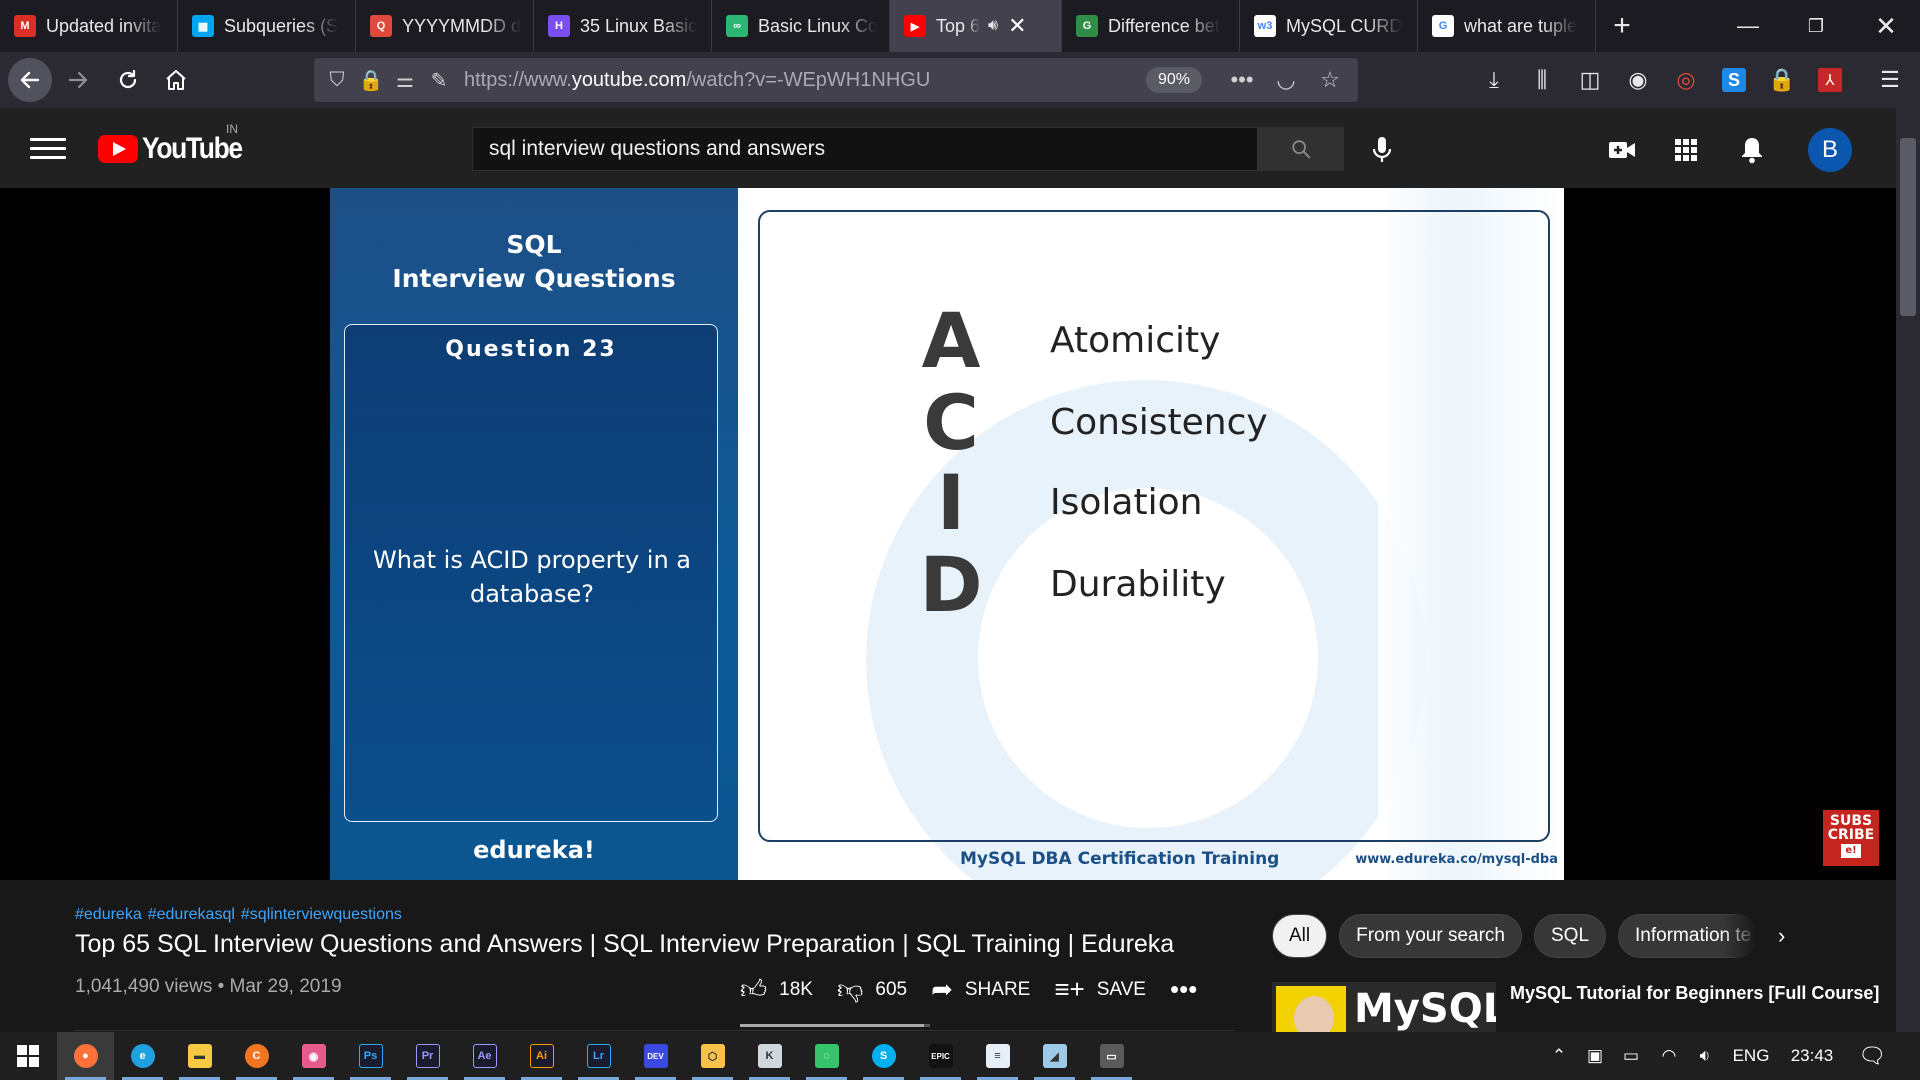 The width and height of the screenshot is (1920, 1080). What do you see at coordinates (1100, 989) in the screenshot?
I see `save-button: ≡+ SAVE` at bounding box center [1100, 989].